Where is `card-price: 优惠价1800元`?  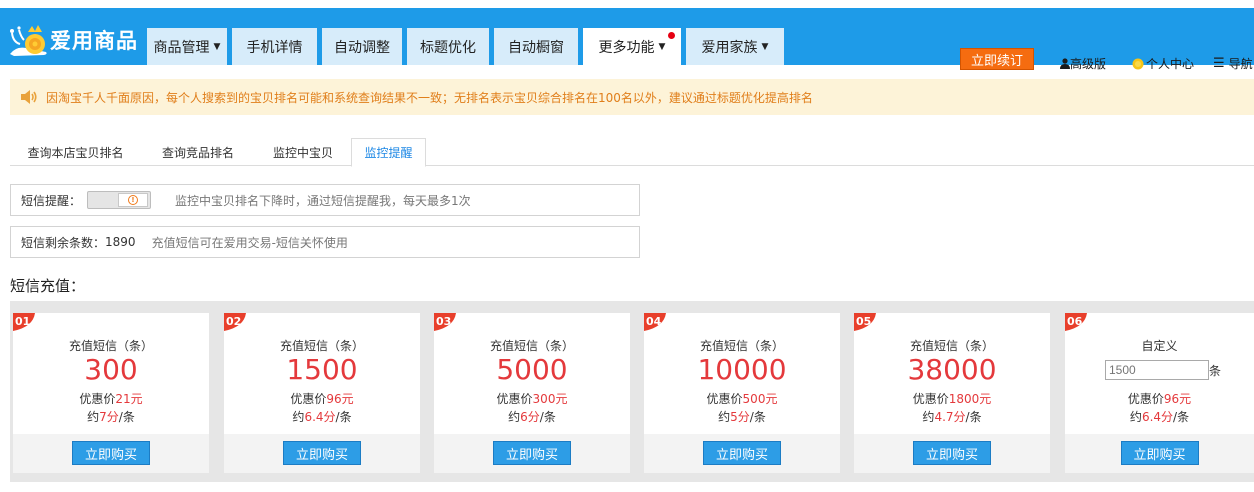 card-price: 优惠价1800元 is located at coordinates (952, 398).